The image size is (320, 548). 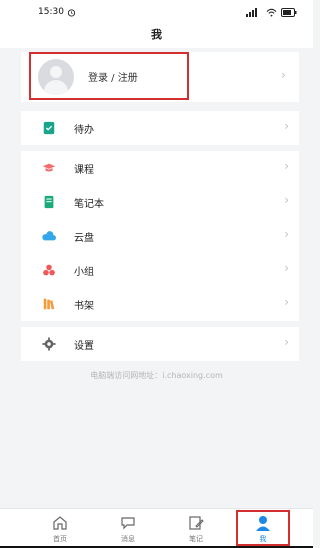 What do you see at coordinates (156, 36) in the screenshot?
I see `page-title: 我` at bounding box center [156, 36].